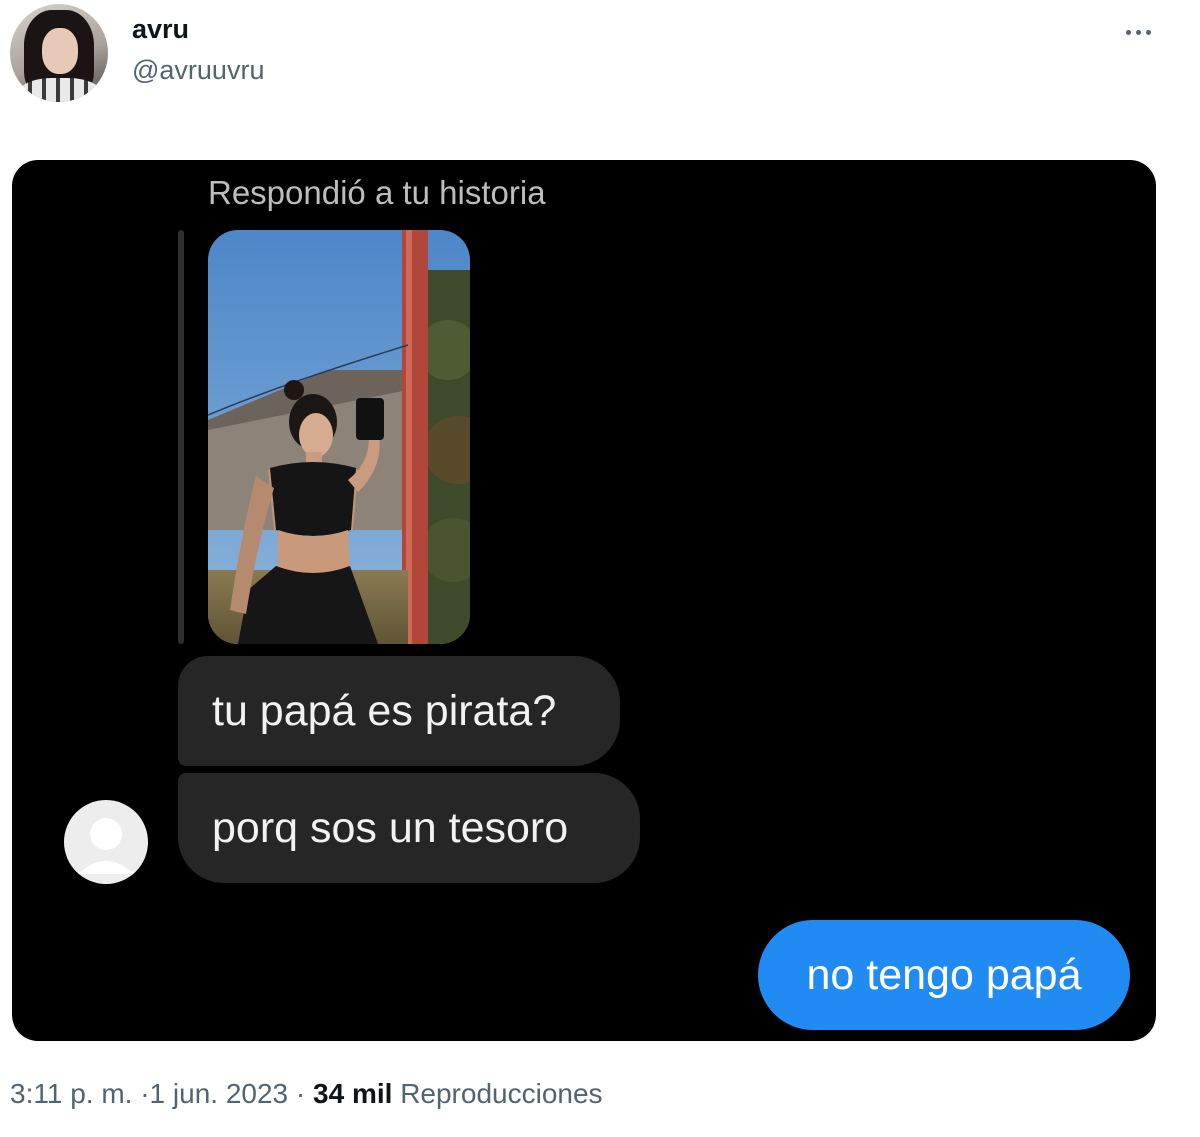  I want to click on author-avatar, so click(59, 53).